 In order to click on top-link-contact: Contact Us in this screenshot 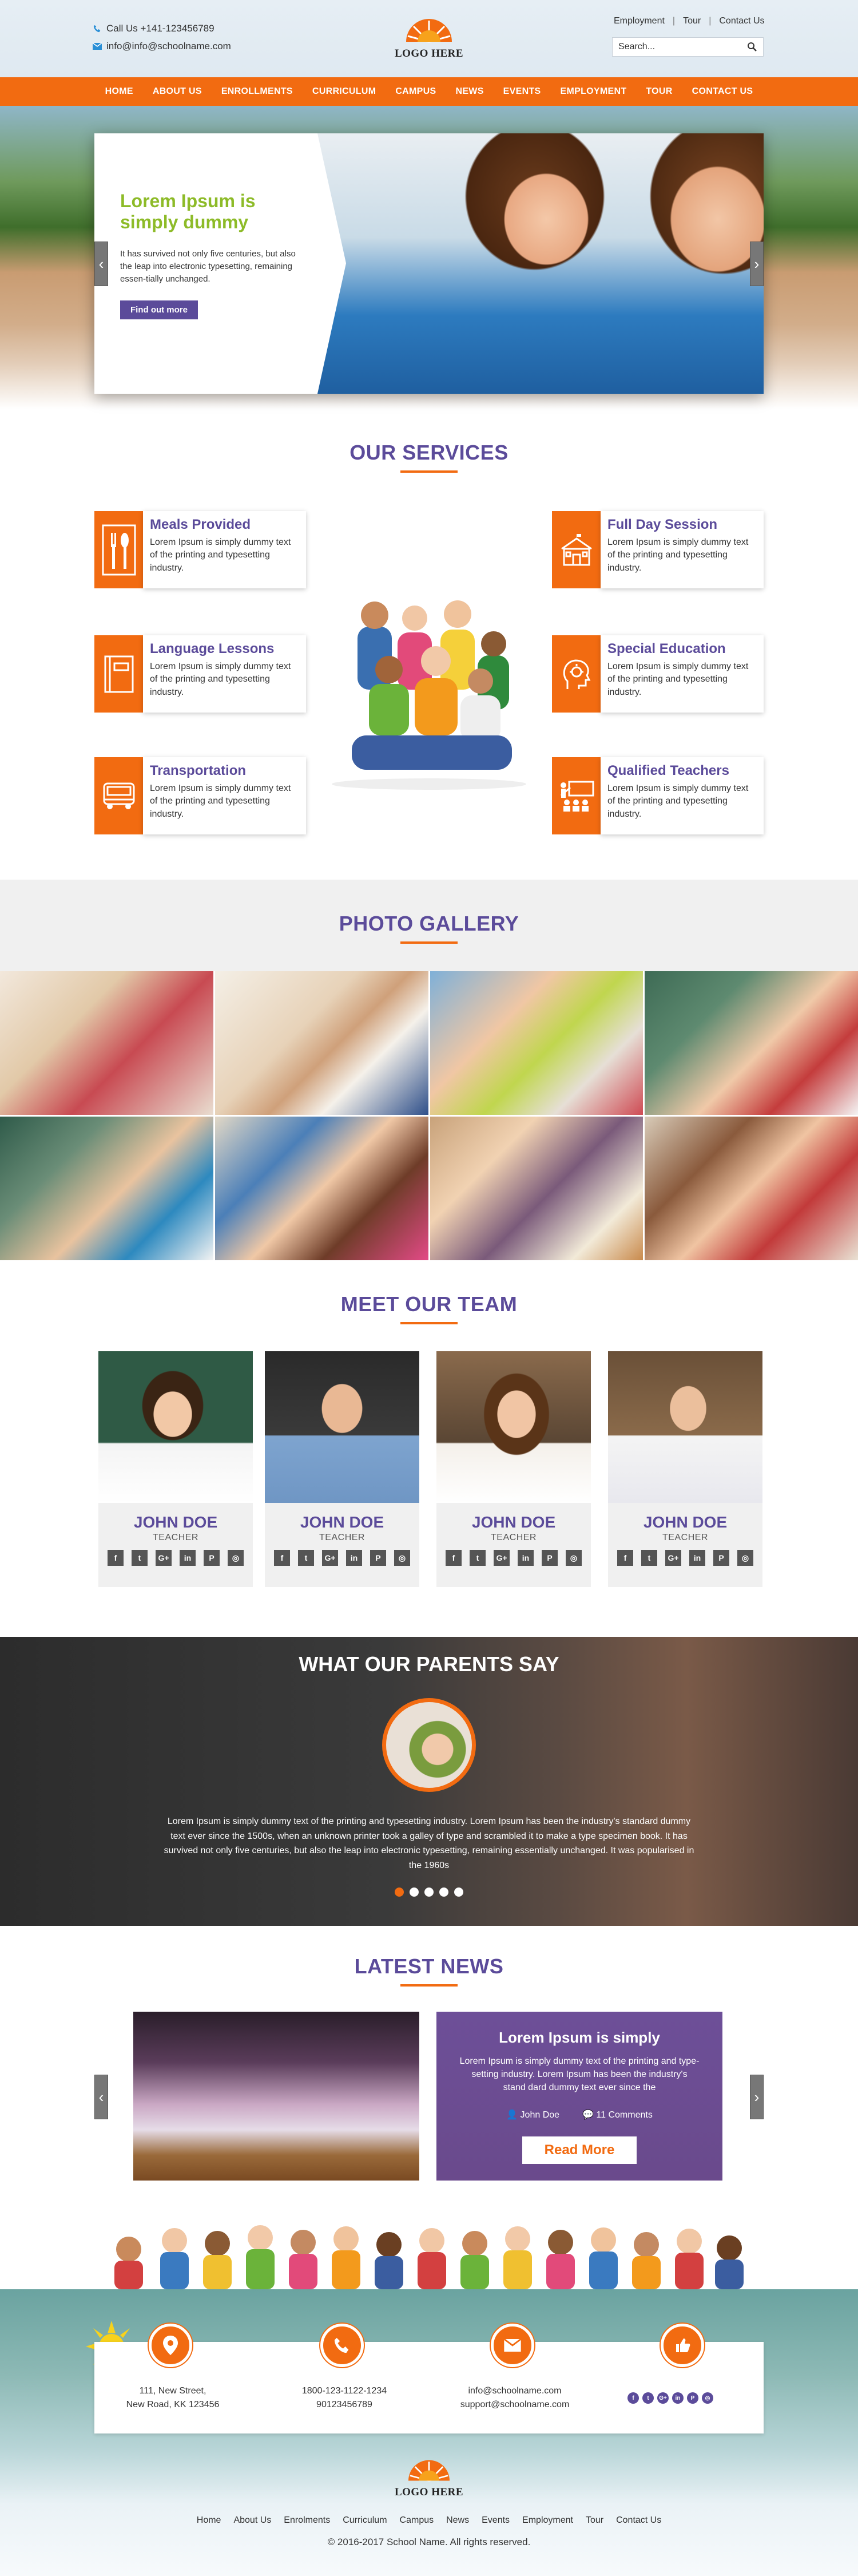, I will do `click(741, 21)`.